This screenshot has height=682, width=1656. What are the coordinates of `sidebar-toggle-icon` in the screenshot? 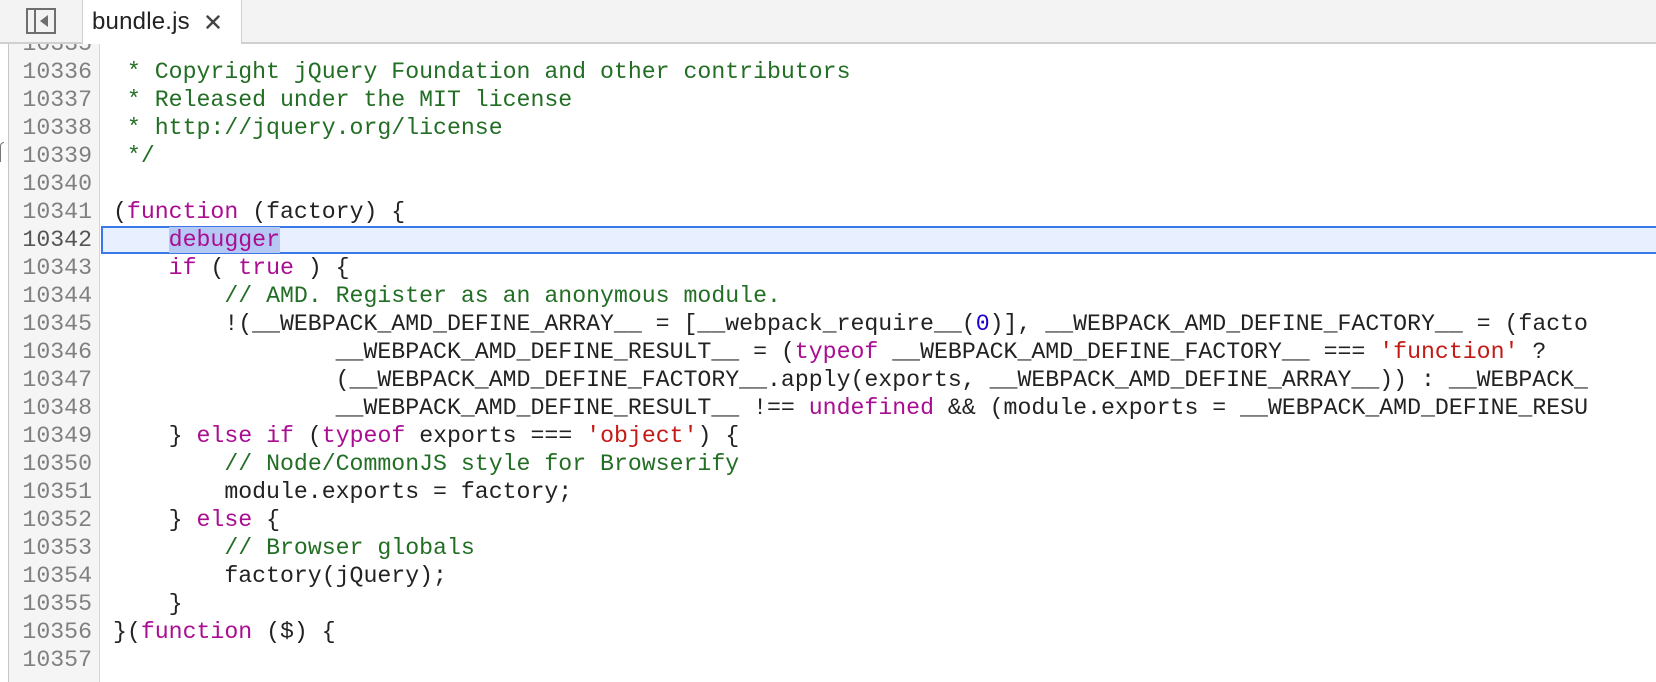 It's located at (41, 21).